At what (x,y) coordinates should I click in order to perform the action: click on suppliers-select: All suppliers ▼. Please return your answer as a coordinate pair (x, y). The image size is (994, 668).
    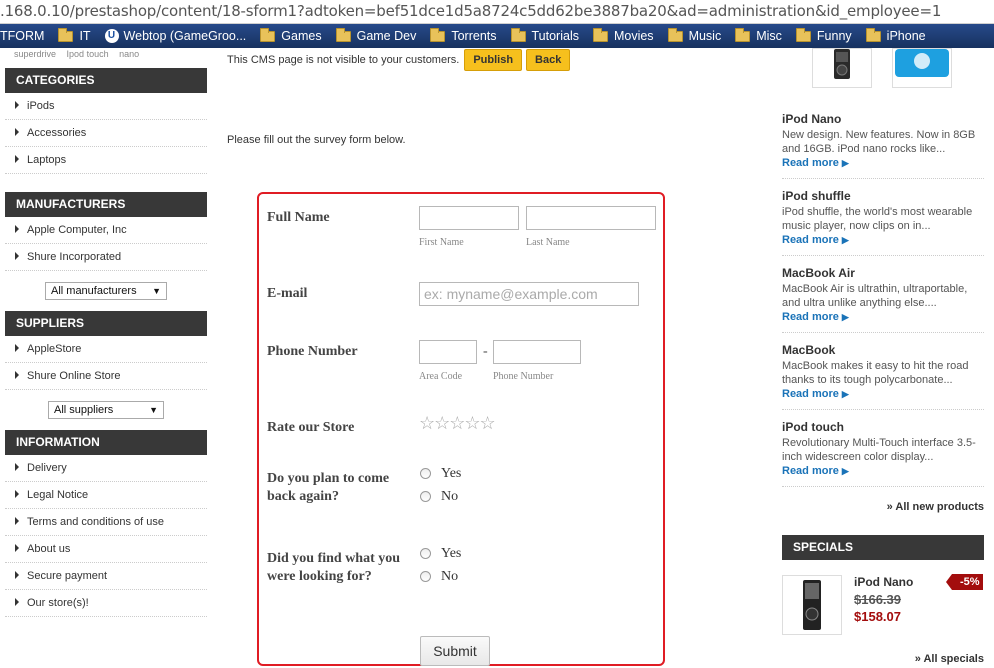
    Looking at the image, I should click on (106, 410).